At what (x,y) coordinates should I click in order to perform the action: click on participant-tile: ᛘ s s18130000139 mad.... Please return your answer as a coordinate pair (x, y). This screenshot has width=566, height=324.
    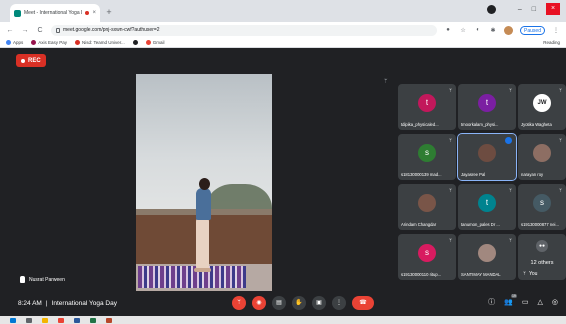
    Looking at the image, I should click on (427, 157).